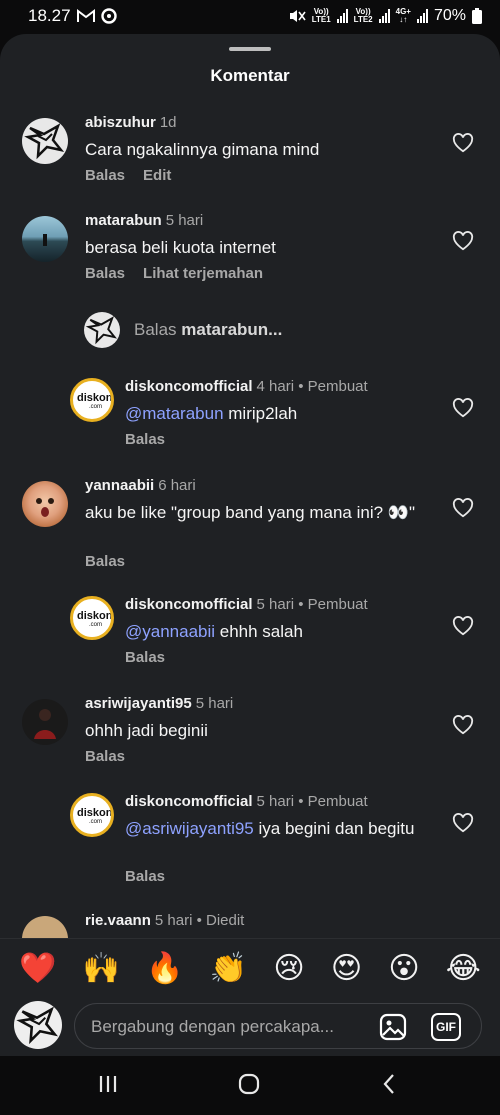 The image size is (500, 1115). Describe the element at coordinates (228, 969) in the screenshot. I see `emoji-clap: 👏` at that location.